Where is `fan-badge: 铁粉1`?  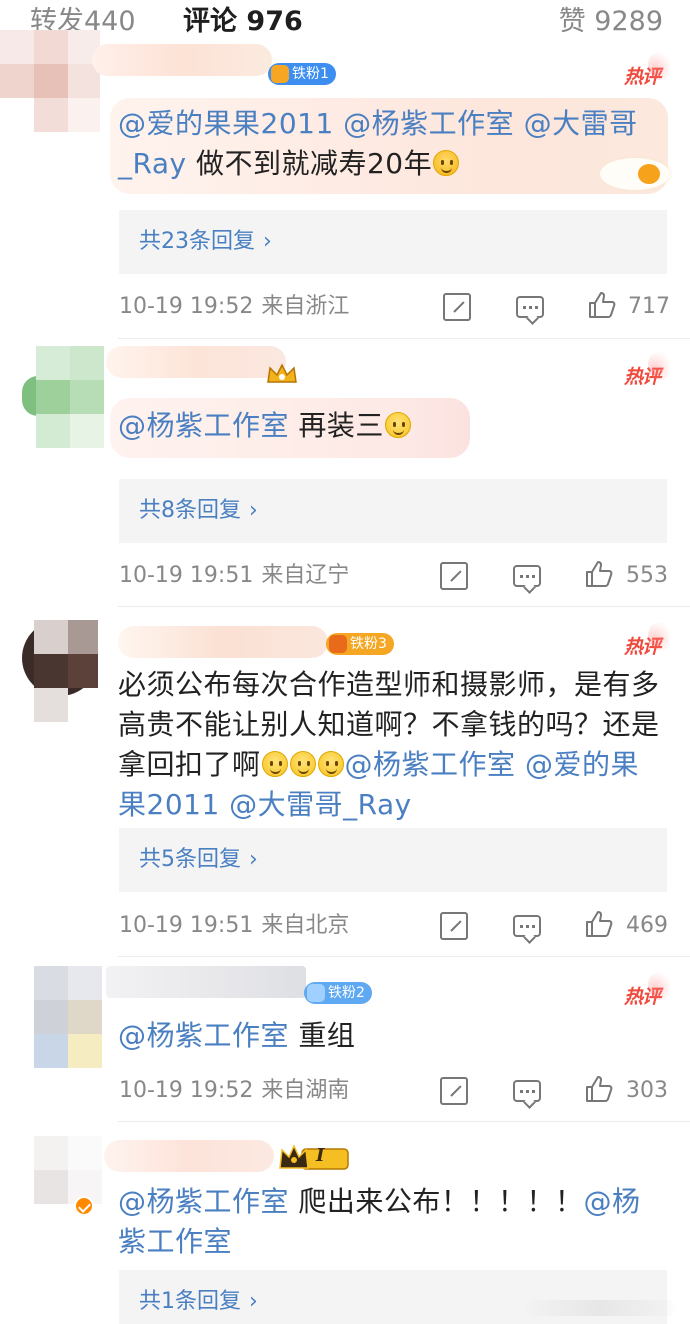 fan-badge: 铁粉1 is located at coordinates (302, 74).